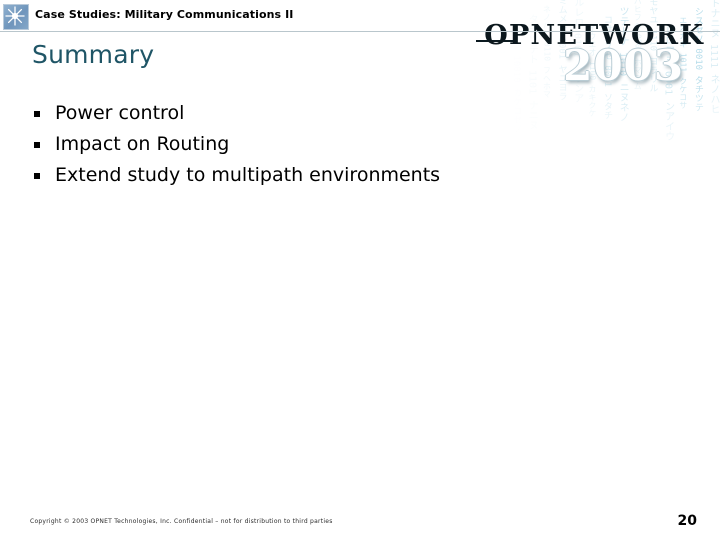  Describe the element at coordinates (360, 31) in the screenshot. I see `header-divider` at that location.